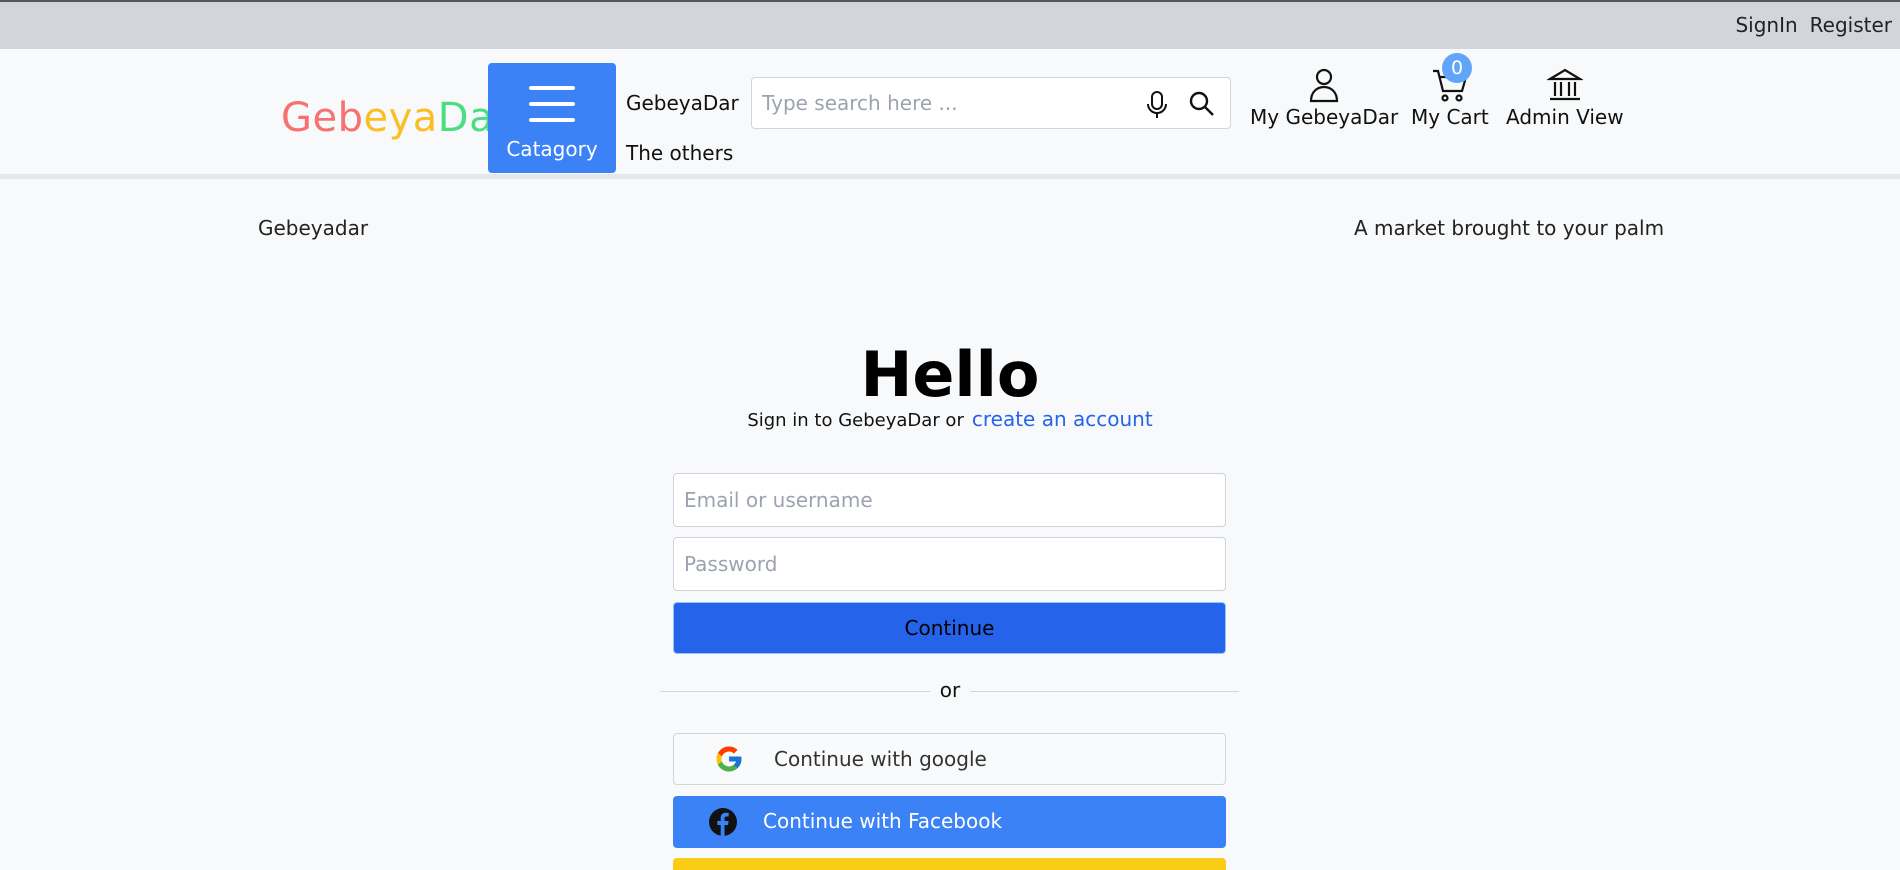  Describe the element at coordinates (729, 761) in the screenshot. I see `google-icon` at that location.